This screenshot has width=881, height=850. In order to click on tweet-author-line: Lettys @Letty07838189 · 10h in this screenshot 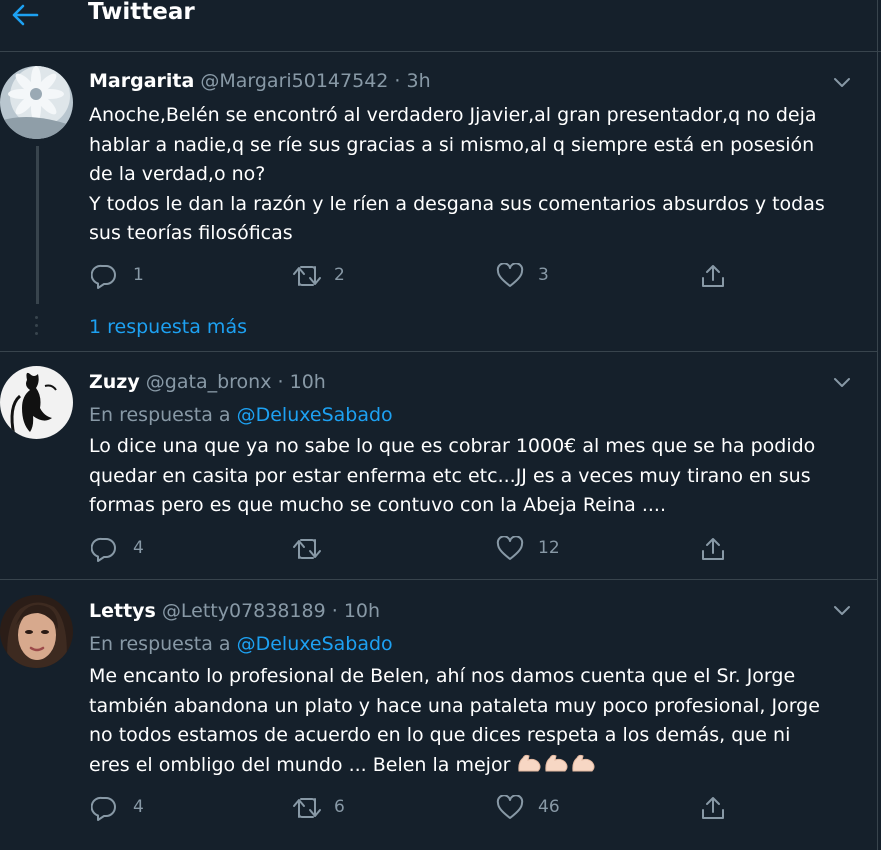, I will do `click(234, 611)`.